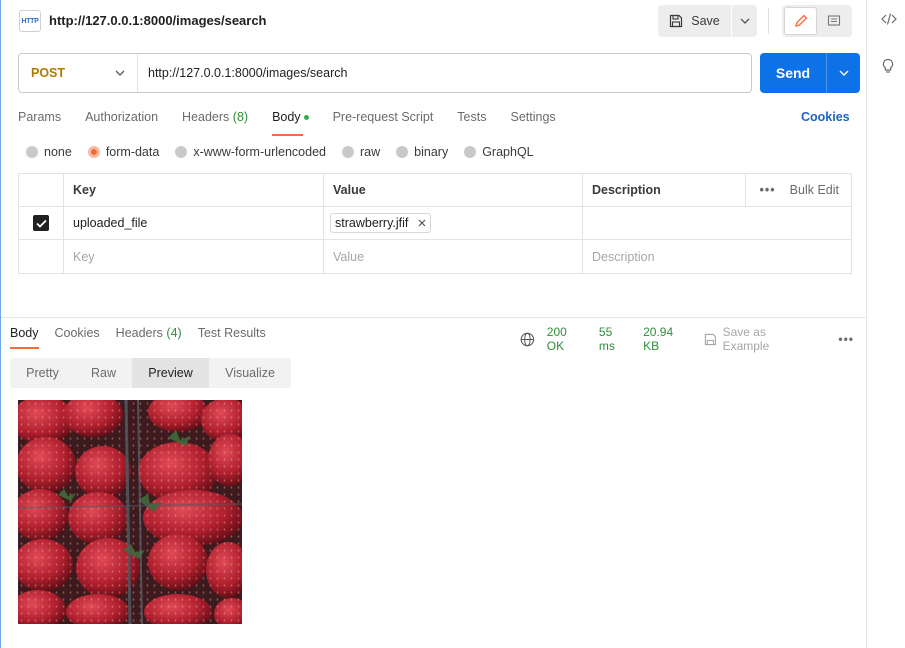  Describe the element at coordinates (194, 190) in the screenshot. I see `column-header-key: Key` at that location.